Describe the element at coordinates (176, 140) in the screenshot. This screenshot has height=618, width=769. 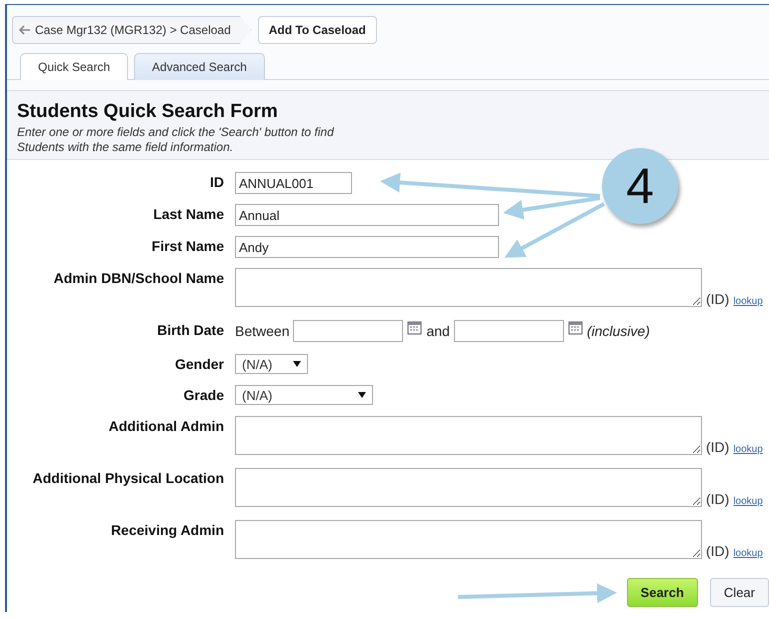
I see `form-hint: Enter one or more fields and click the 'Search' button to find Students with the same field information.` at that location.